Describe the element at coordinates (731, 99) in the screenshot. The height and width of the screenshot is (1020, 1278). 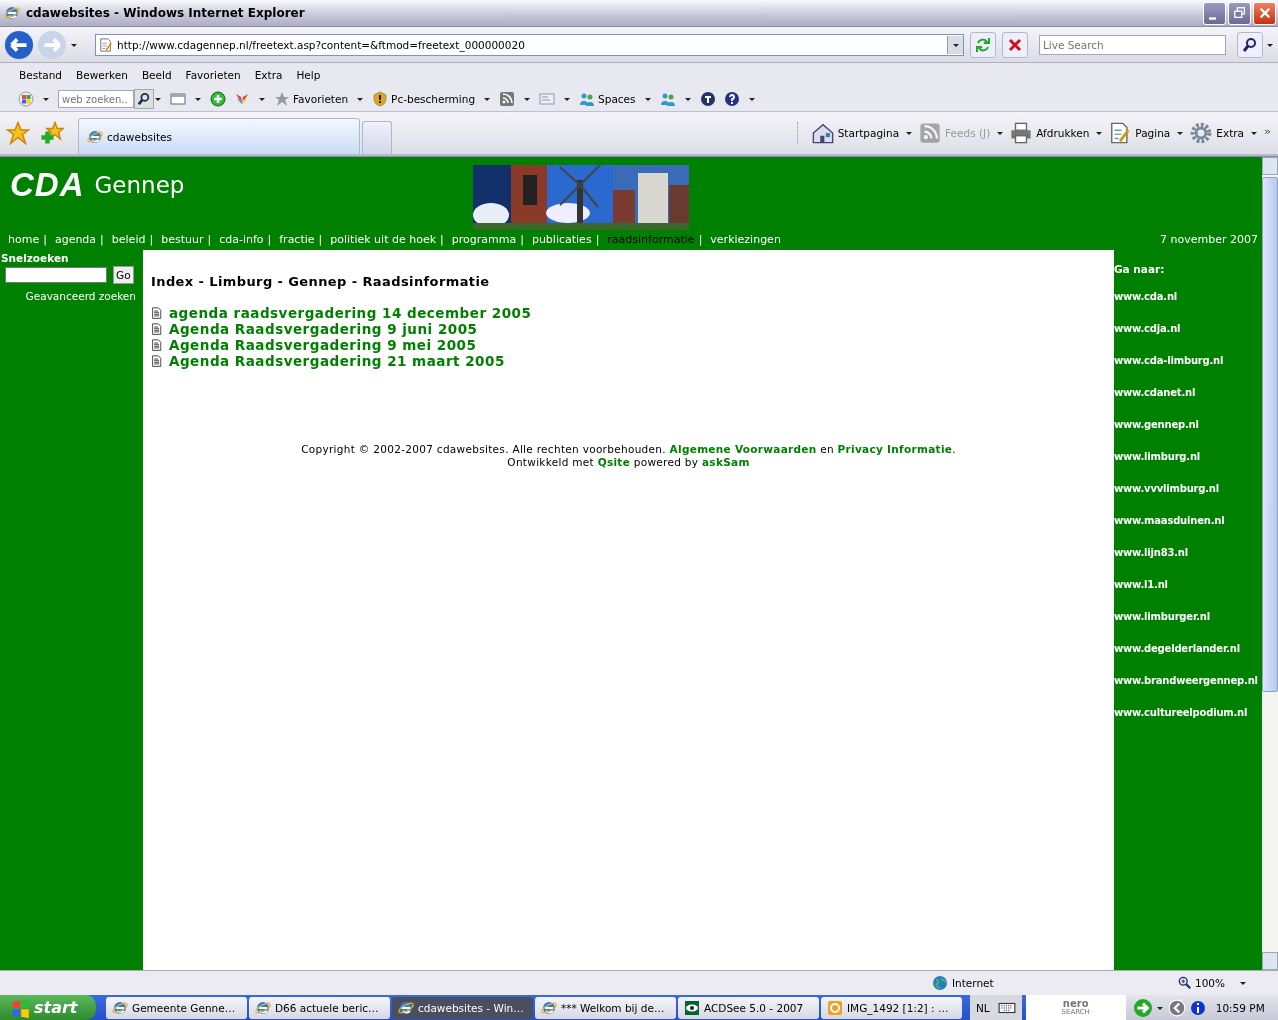
I see `help-icon` at that location.